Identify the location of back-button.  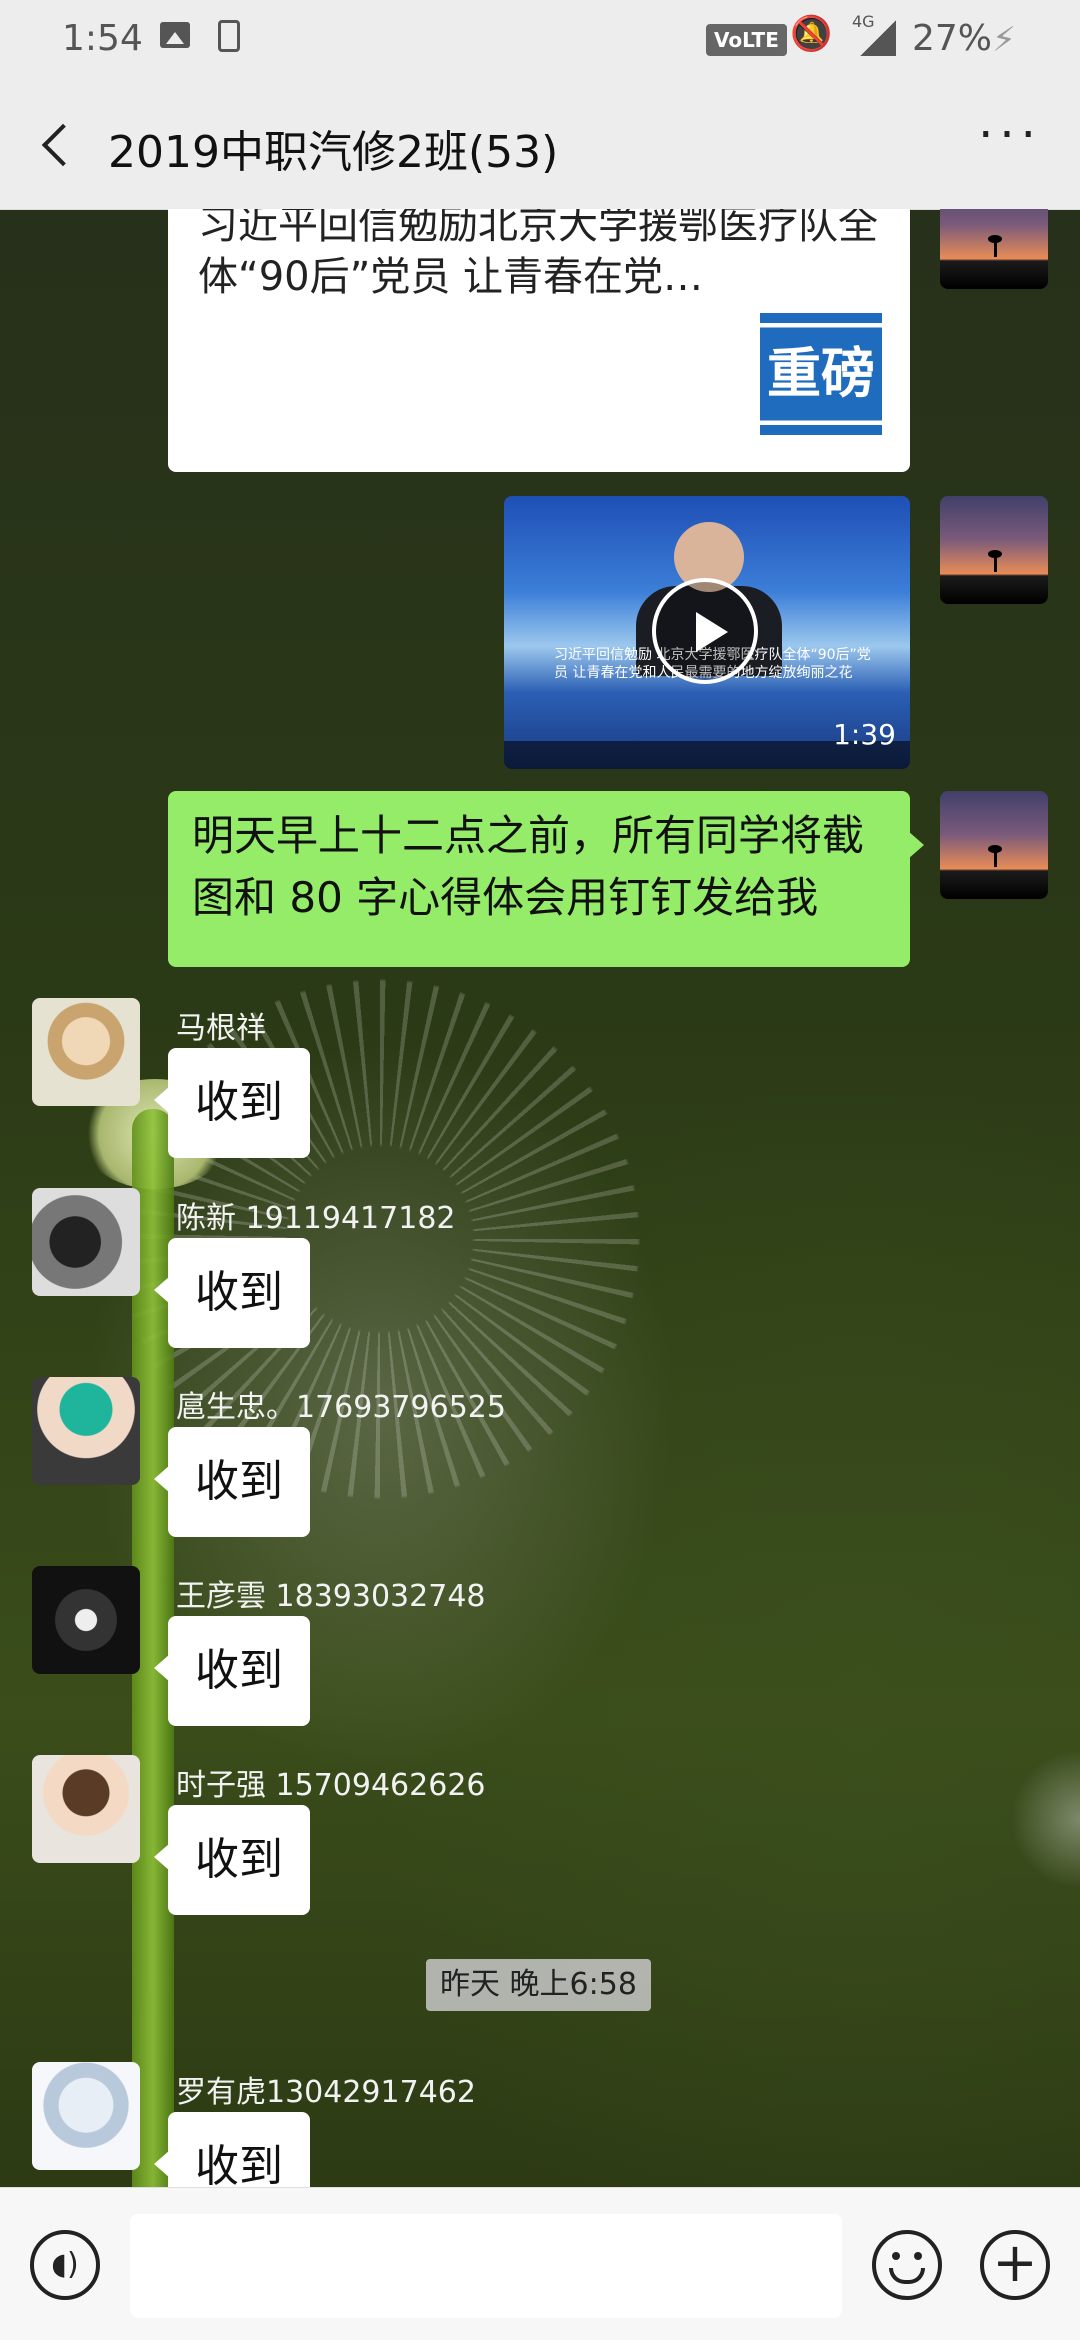
(60, 145).